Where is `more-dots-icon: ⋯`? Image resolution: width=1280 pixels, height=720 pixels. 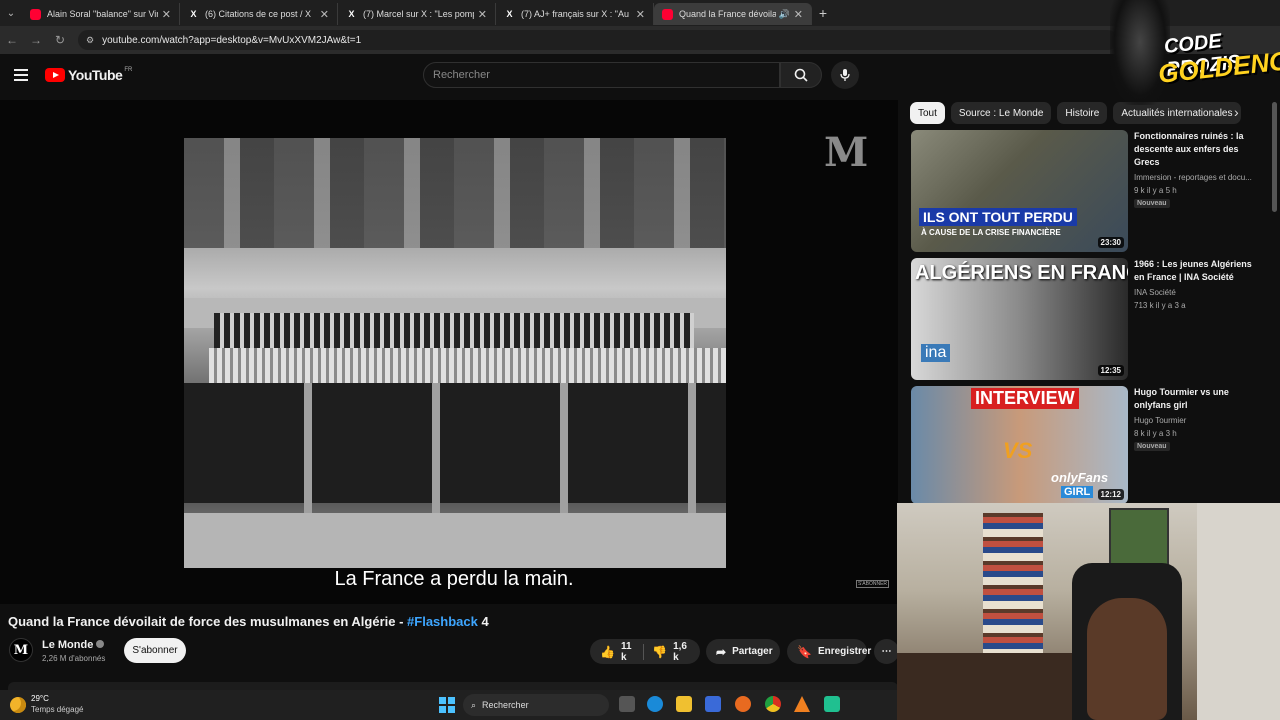 more-dots-icon: ⋯ is located at coordinates (886, 651).